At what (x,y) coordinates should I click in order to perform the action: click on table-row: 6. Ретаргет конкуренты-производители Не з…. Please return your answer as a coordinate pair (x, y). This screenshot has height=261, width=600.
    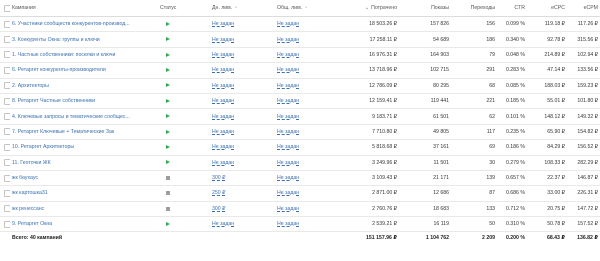
    Looking at the image, I should click on (300, 71).